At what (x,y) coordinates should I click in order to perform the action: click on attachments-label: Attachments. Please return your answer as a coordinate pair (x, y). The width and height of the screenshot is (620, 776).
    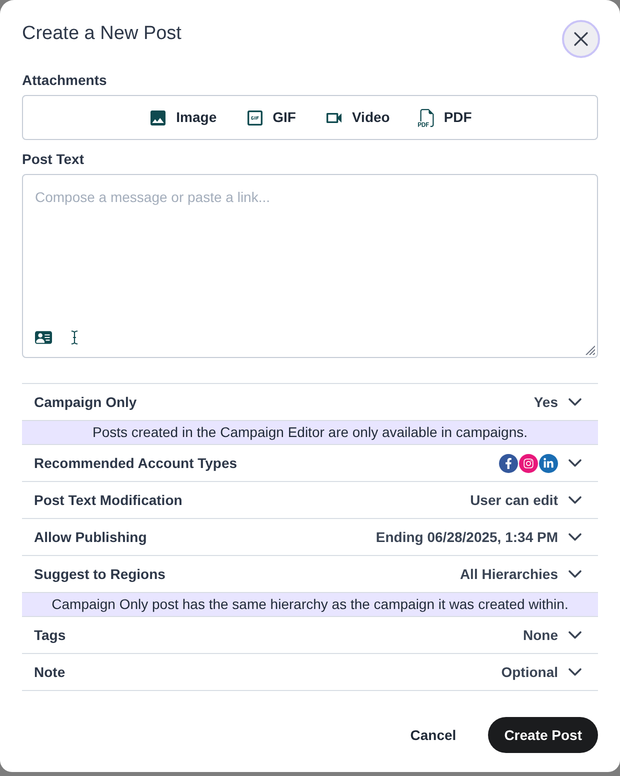
    Looking at the image, I should click on (65, 80).